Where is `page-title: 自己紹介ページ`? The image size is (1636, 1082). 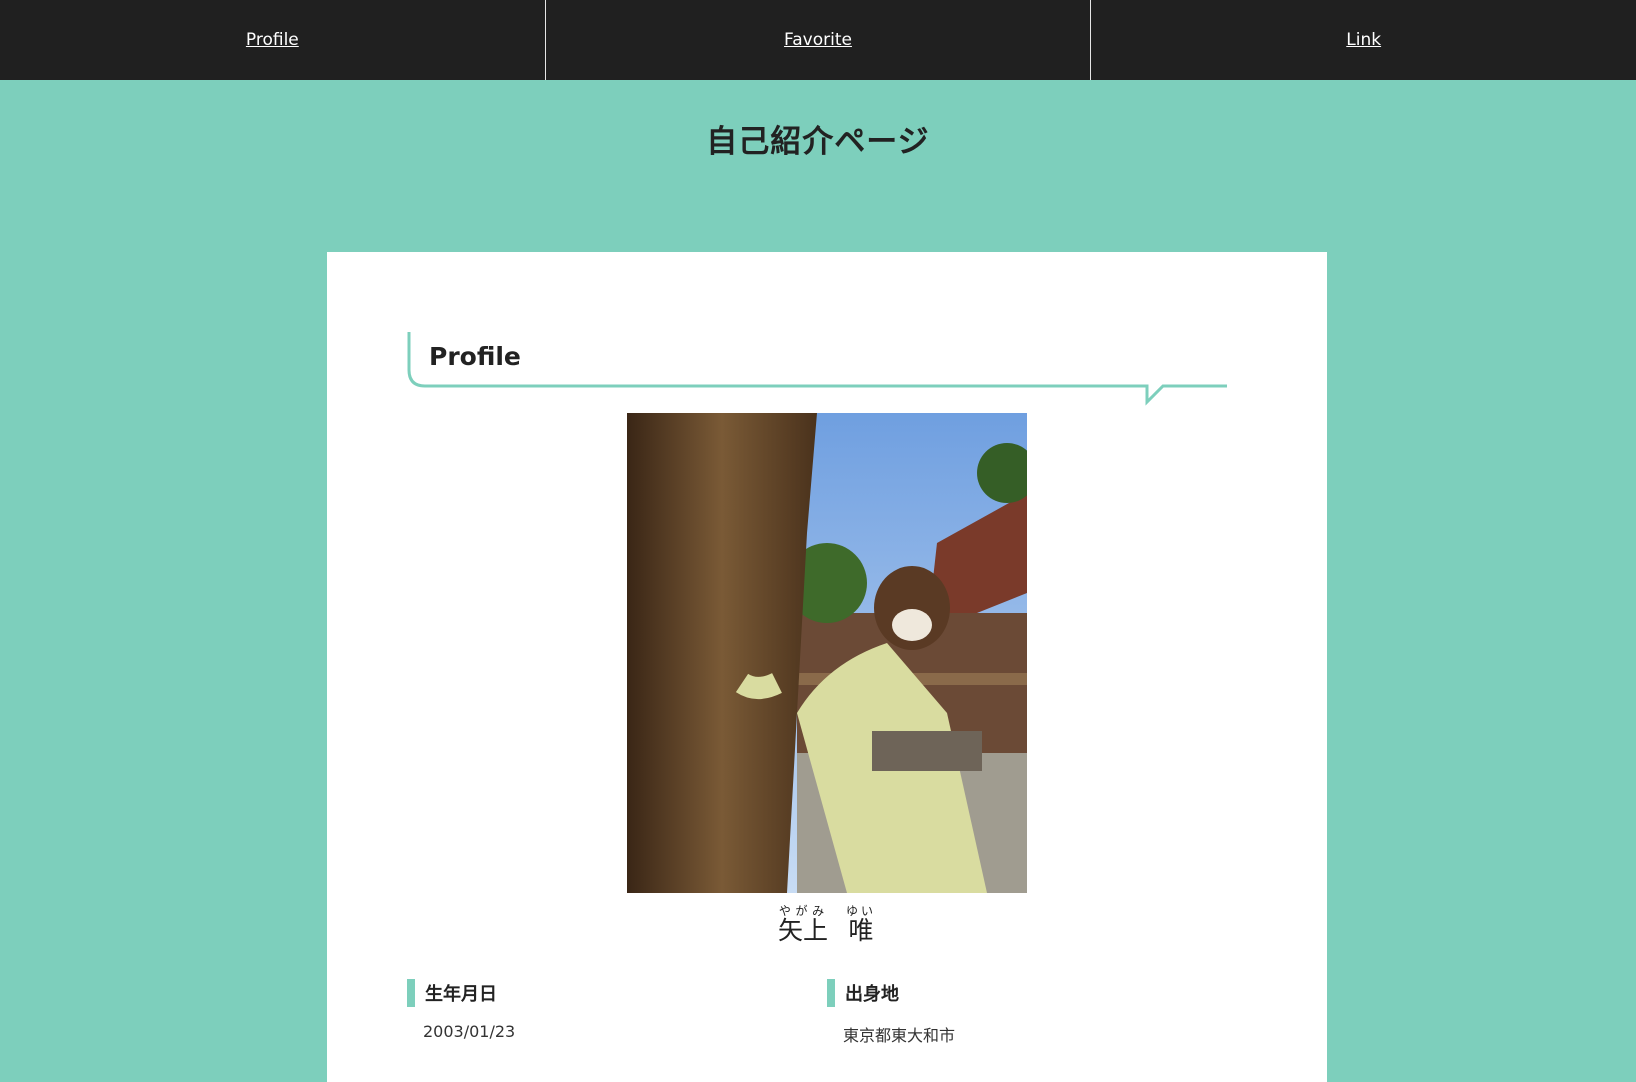
page-title: 自己紹介ページ is located at coordinates (818, 142).